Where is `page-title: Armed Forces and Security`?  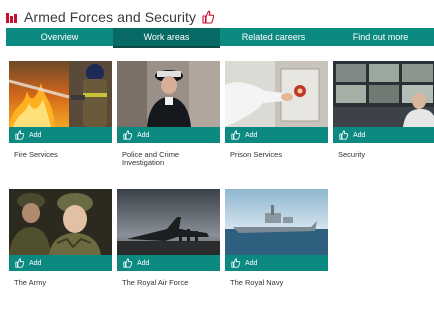 page-title: Armed Forces and Security is located at coordinates (110, 17).